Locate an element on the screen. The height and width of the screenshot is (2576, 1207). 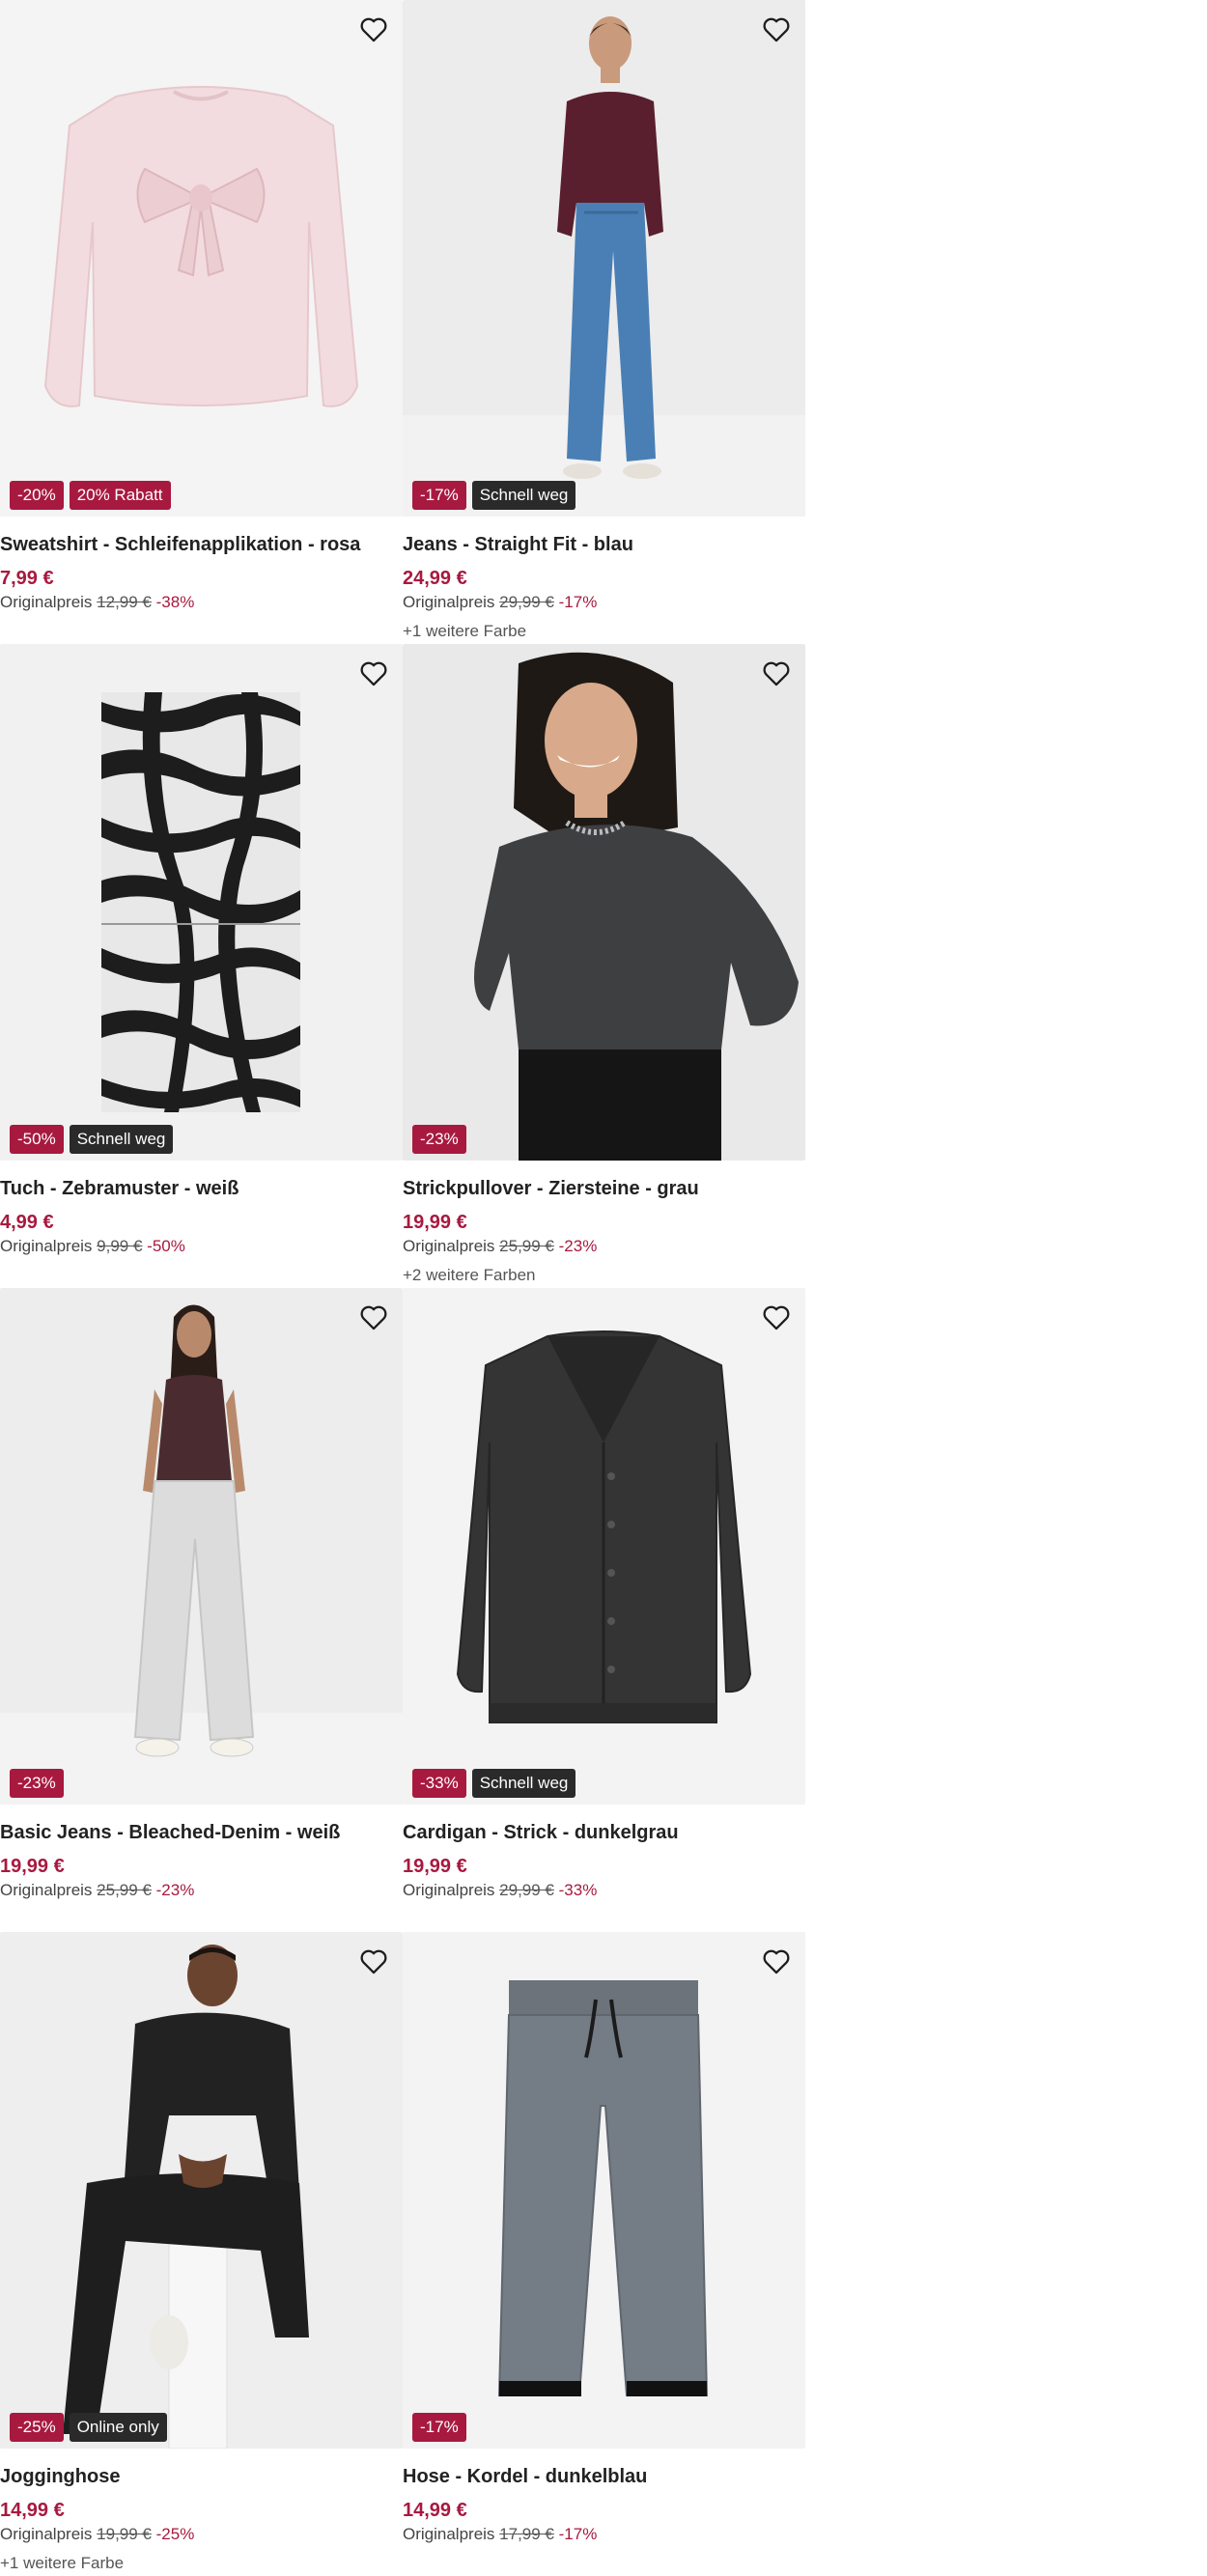
product-title: Hose - Kordel - dunkelblau is located at coordinates (525, 2477).